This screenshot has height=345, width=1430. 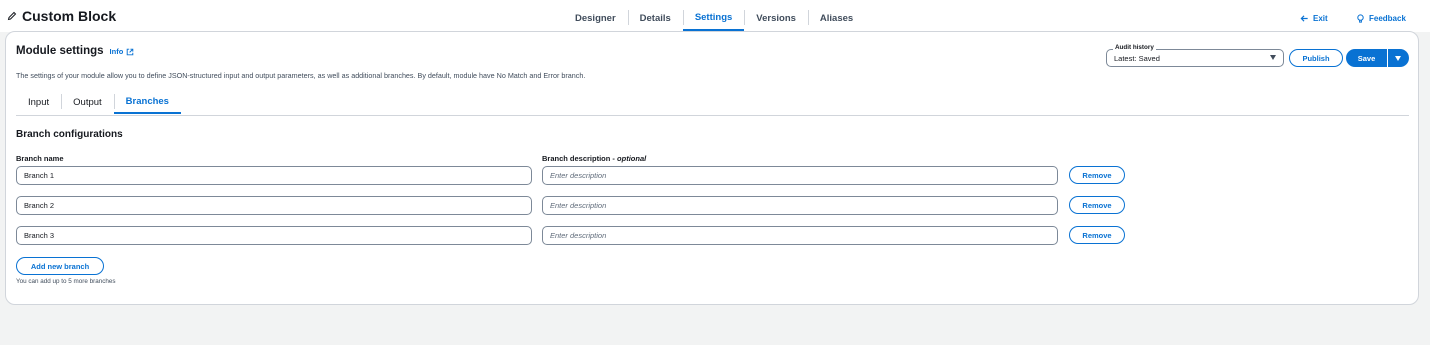 I want to click on tab-output: Output, so click(x=87, y=102).